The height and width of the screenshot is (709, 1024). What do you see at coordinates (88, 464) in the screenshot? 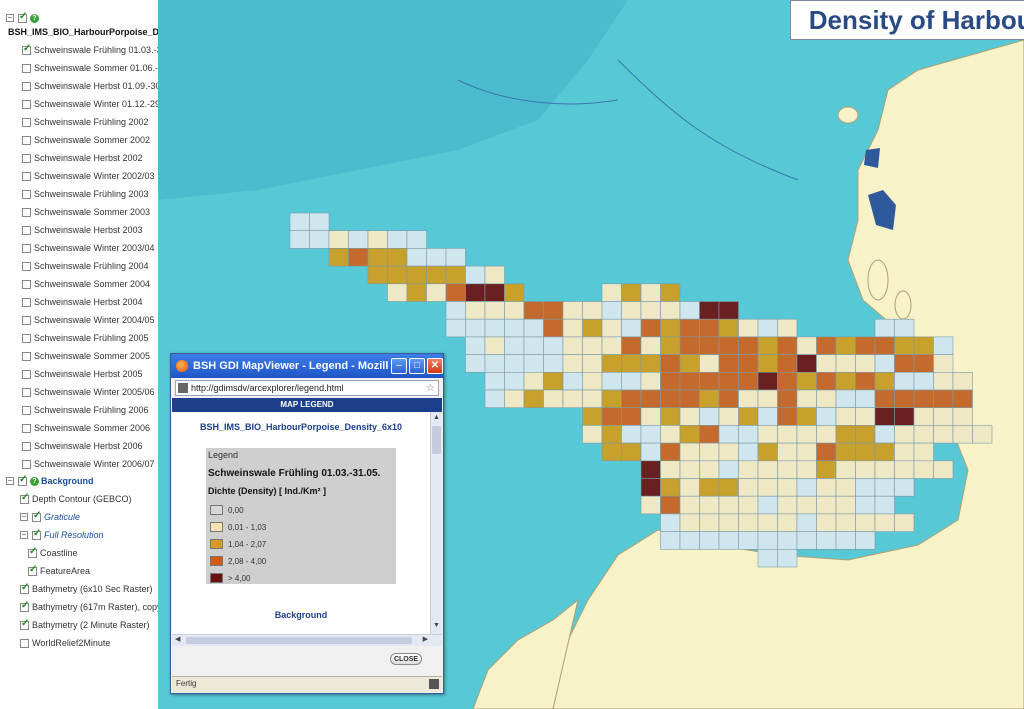
I see `layer-item: Schweinswale Winter 2006/07` at bounding box center [88, 464].